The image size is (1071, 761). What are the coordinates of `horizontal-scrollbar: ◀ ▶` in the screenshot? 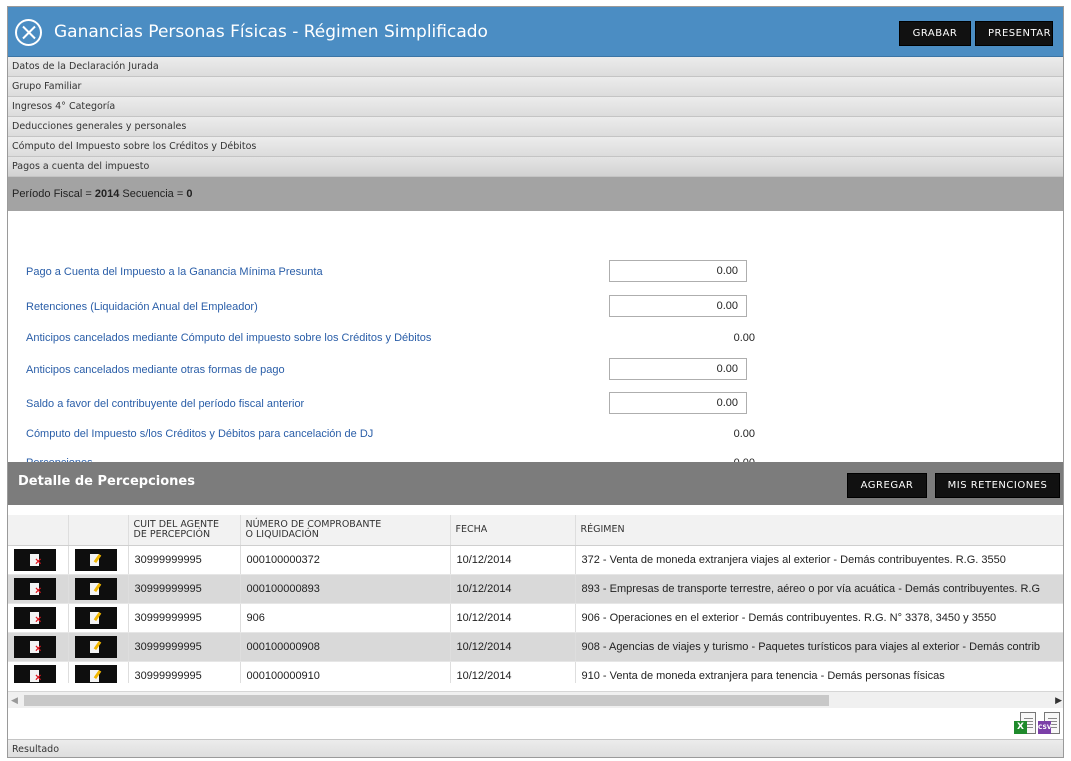 It's located at (535, 699).